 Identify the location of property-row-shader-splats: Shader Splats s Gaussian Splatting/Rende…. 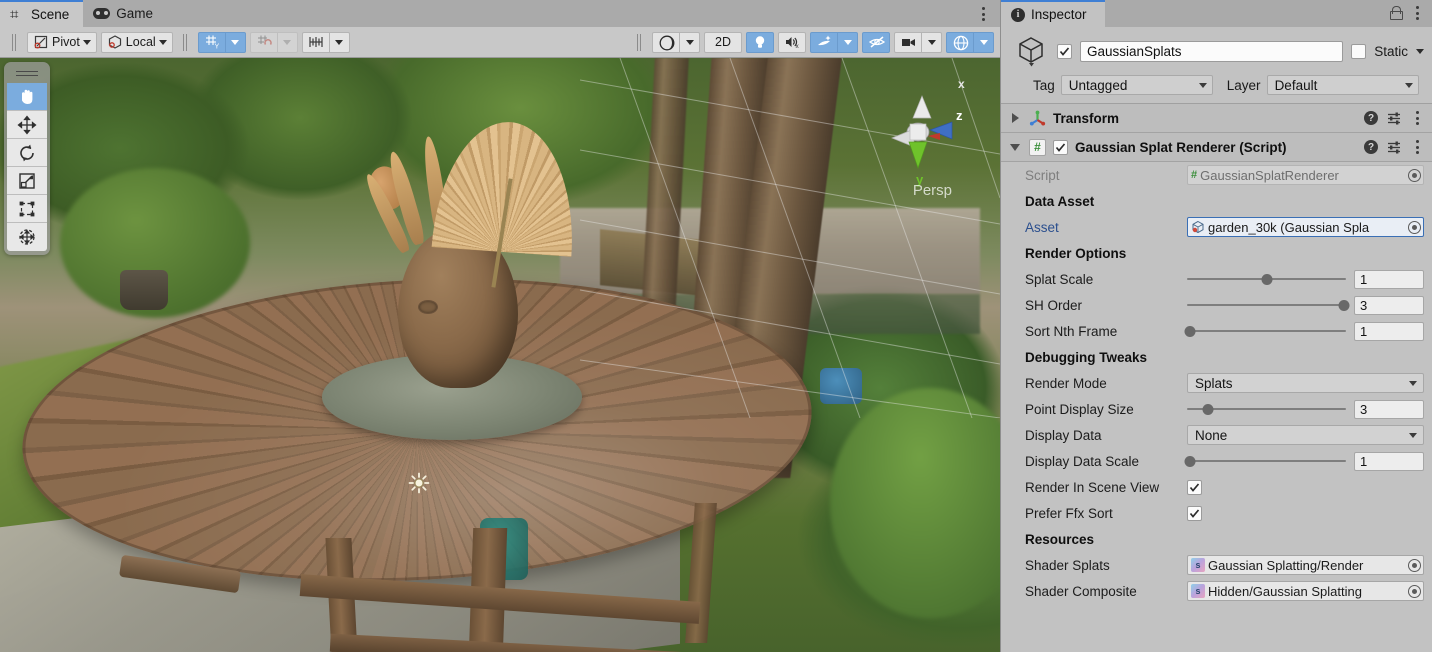
(1212, 565).